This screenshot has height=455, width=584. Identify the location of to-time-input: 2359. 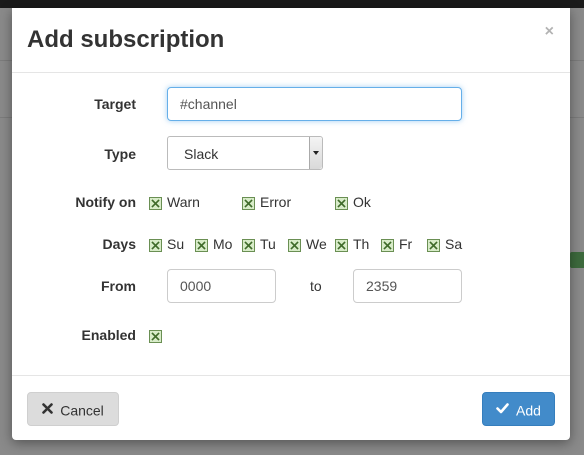
(407, 286).